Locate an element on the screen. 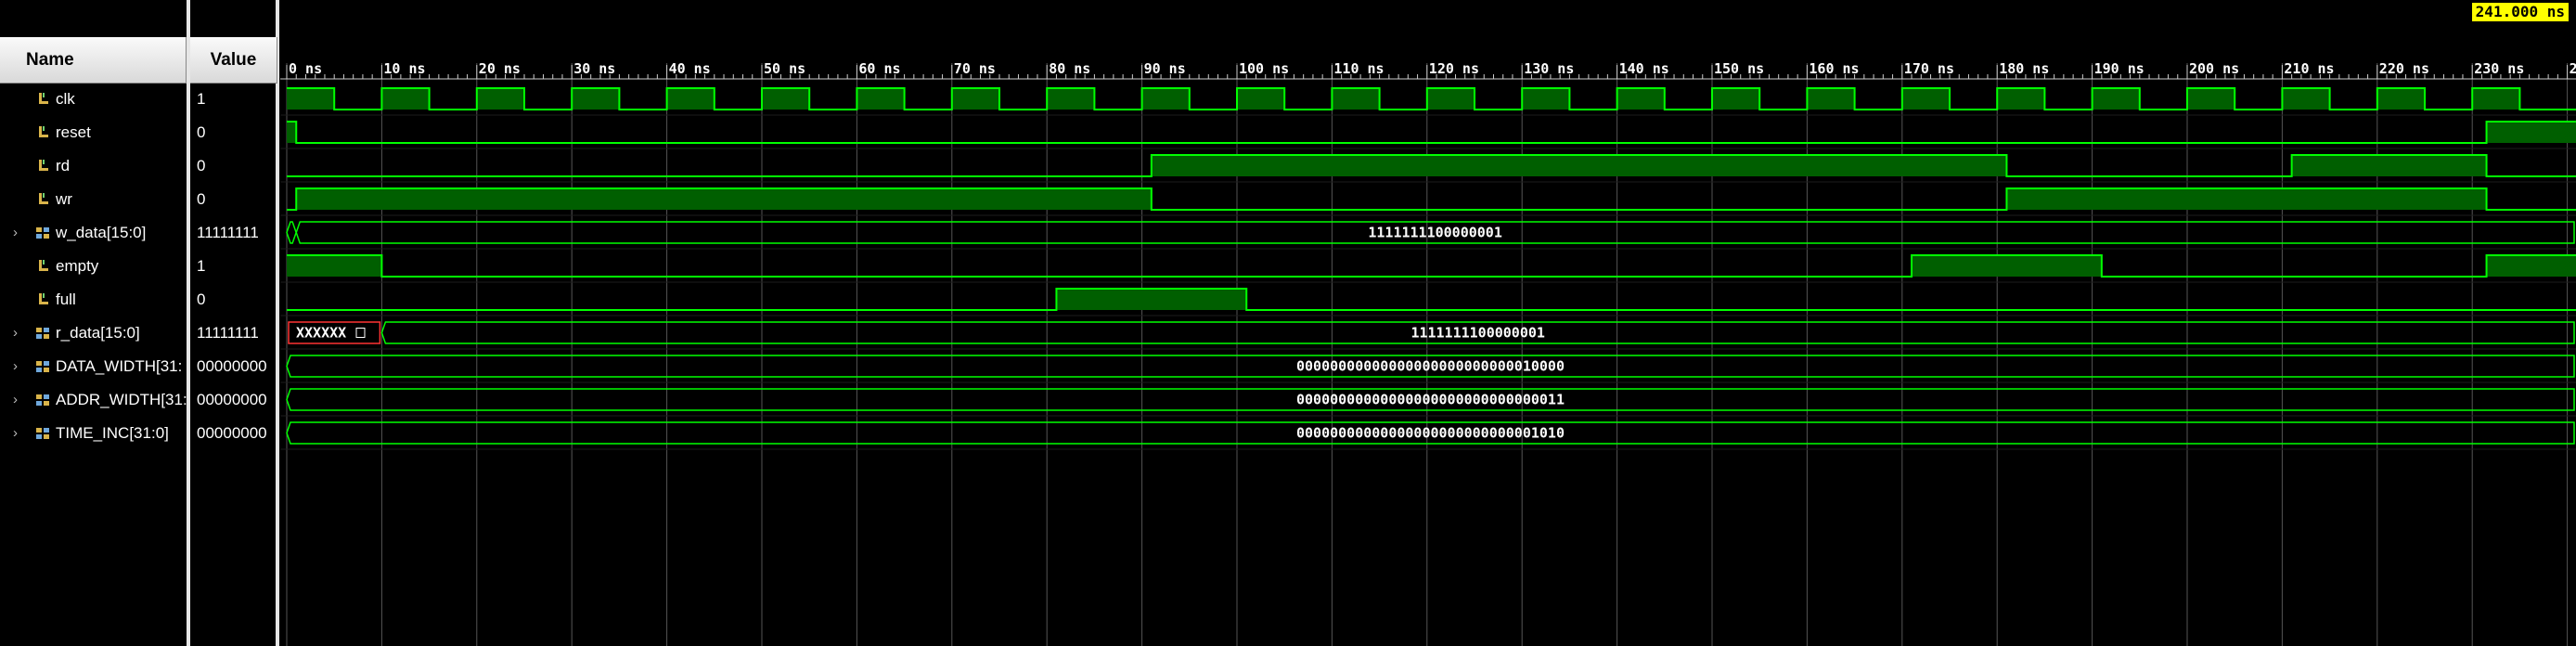  signal-name-label: clk is located at coordinates (65, 99).